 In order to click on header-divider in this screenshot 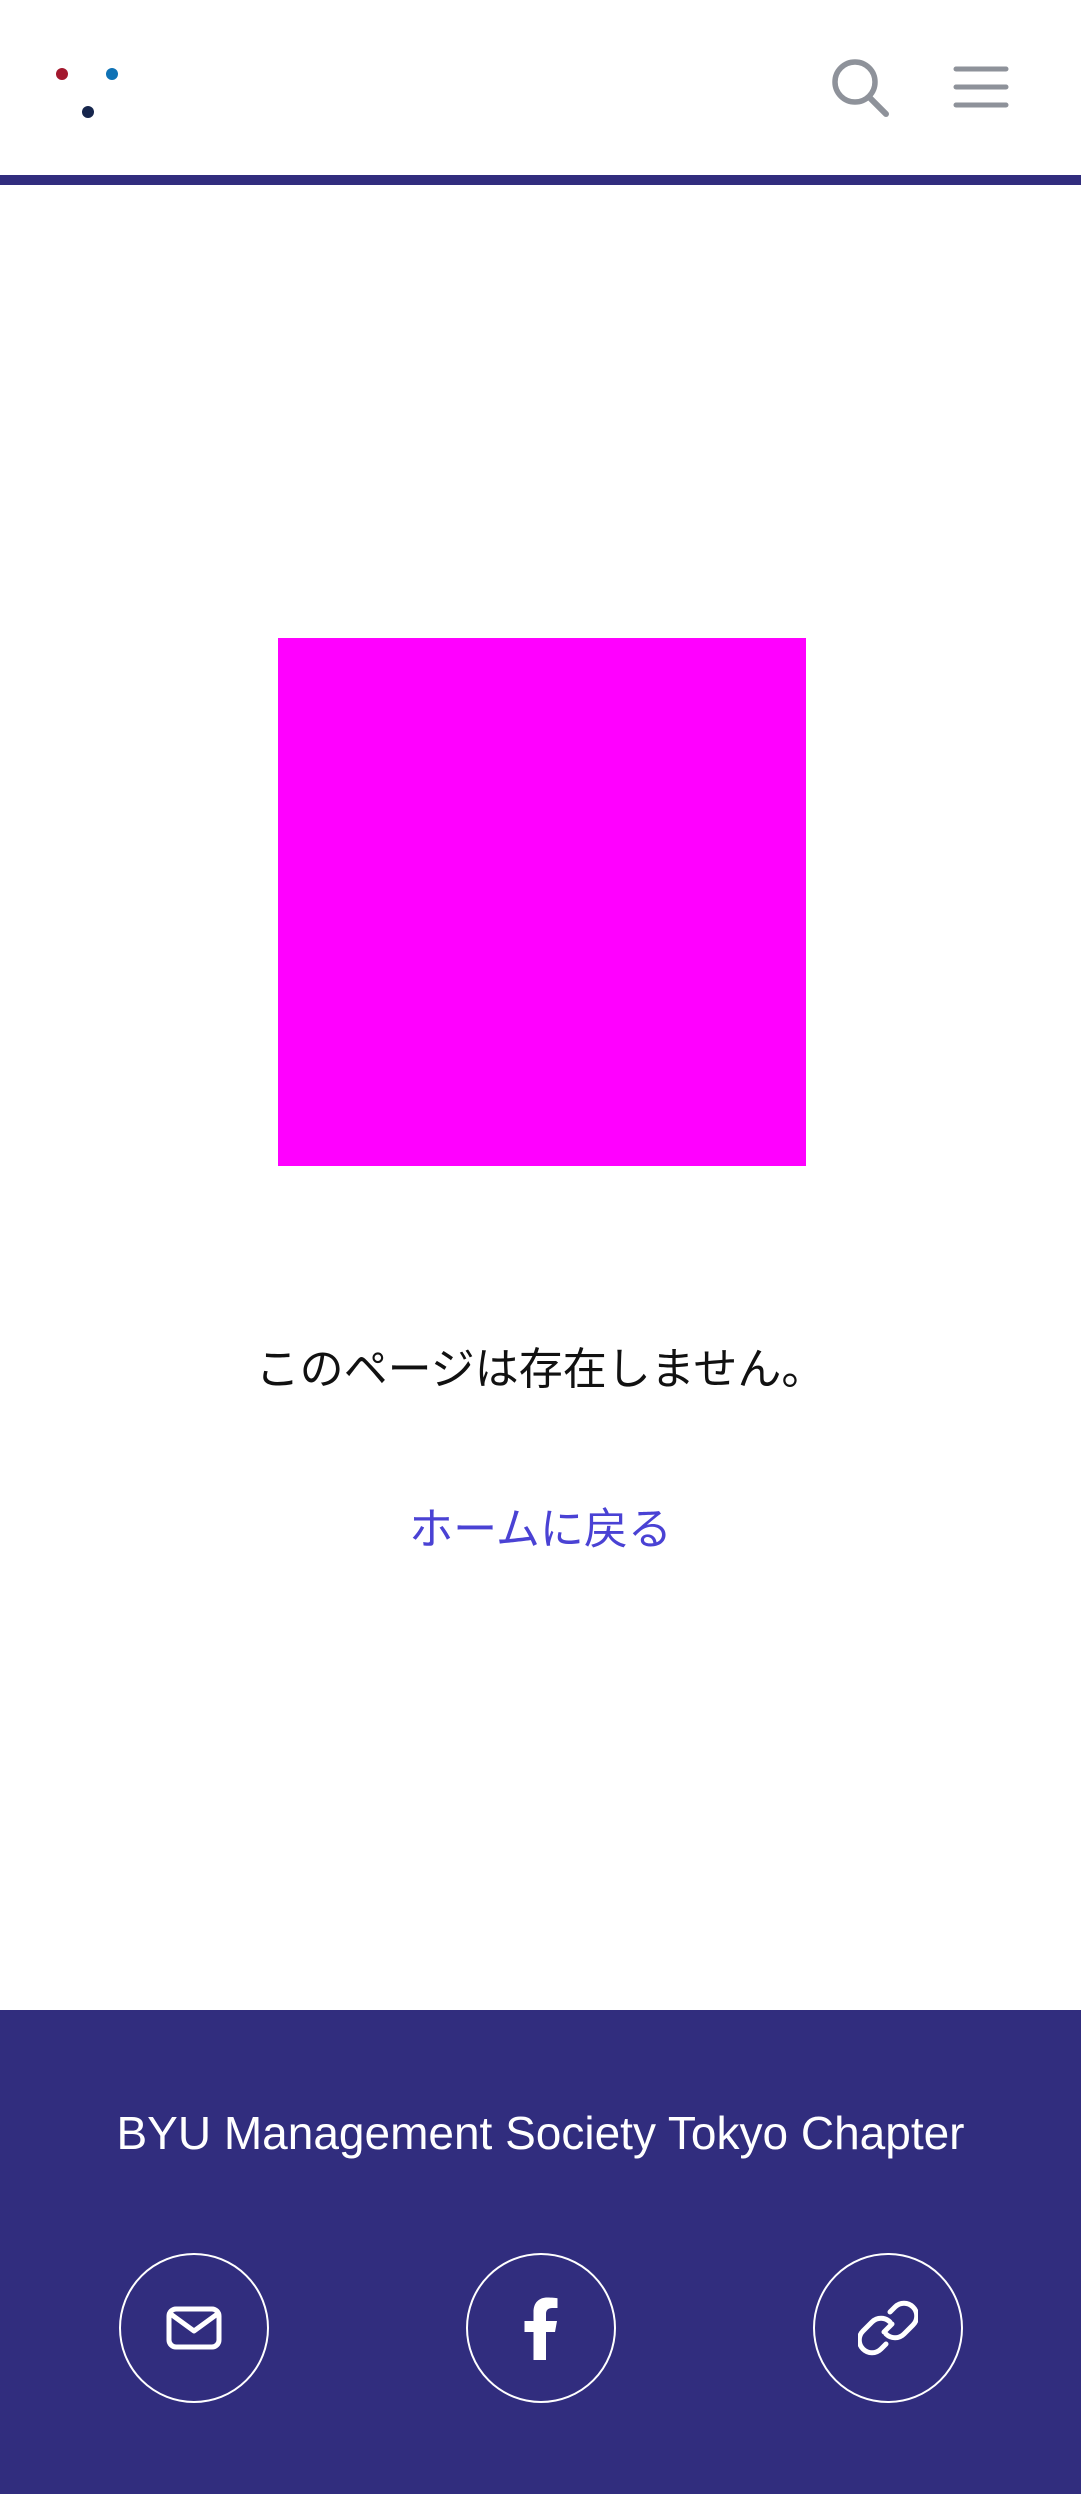, I will do `click(540, 180)`.